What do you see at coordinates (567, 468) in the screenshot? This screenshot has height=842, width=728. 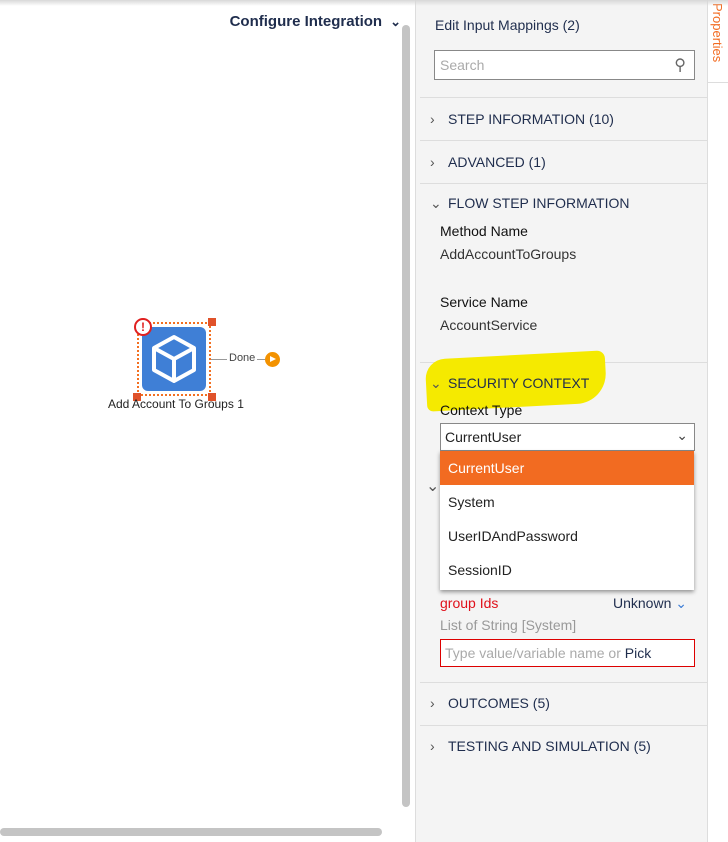 I see `option-current-user: CurrentUser` at bounding box center [567, 468].